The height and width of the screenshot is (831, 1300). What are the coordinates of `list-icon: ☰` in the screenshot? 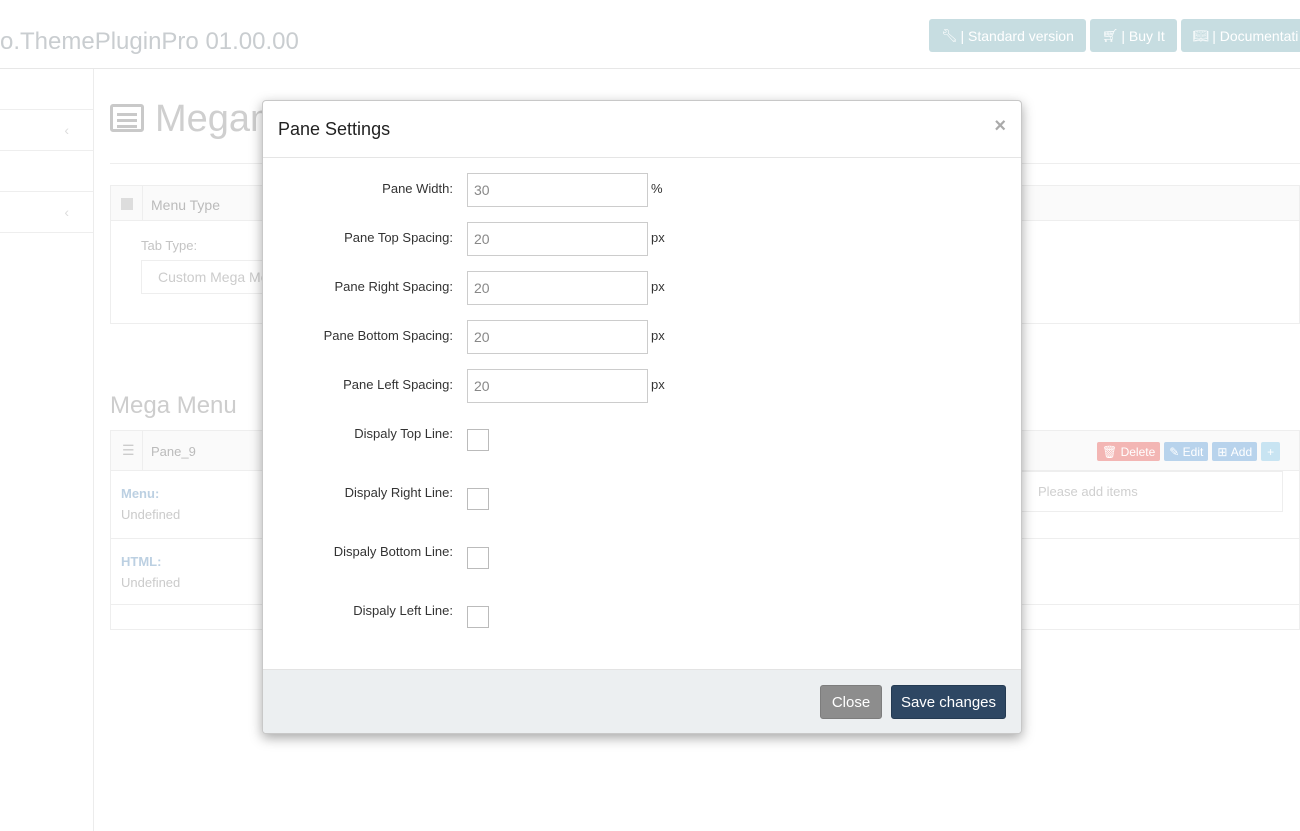 It's located at (128, 450).